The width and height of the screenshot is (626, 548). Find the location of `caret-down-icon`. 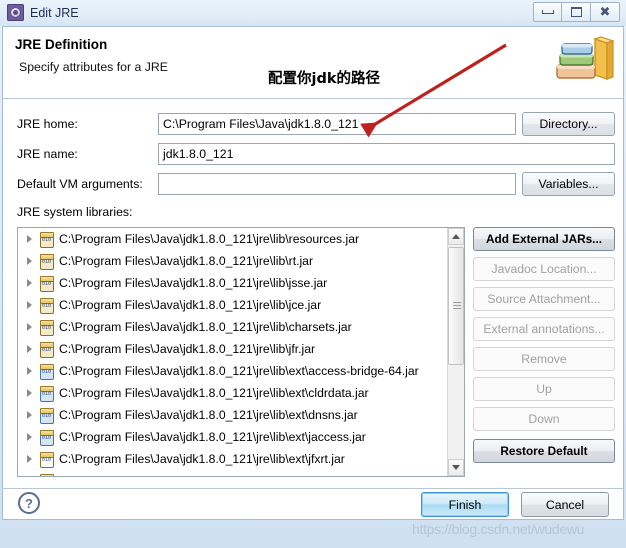

caret-down-icon is located at coordinates (456, 467).